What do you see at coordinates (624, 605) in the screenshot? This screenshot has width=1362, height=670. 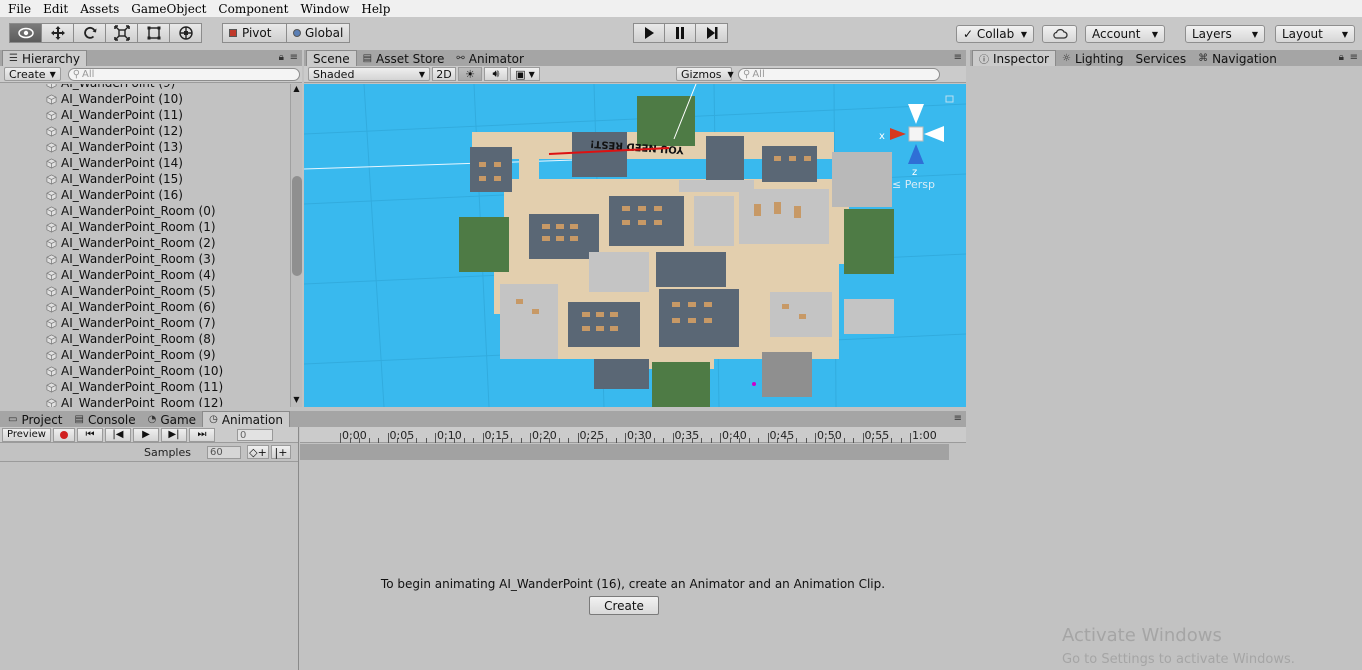 I see `create-animation-button: Create` at bounding box center [624, 605].